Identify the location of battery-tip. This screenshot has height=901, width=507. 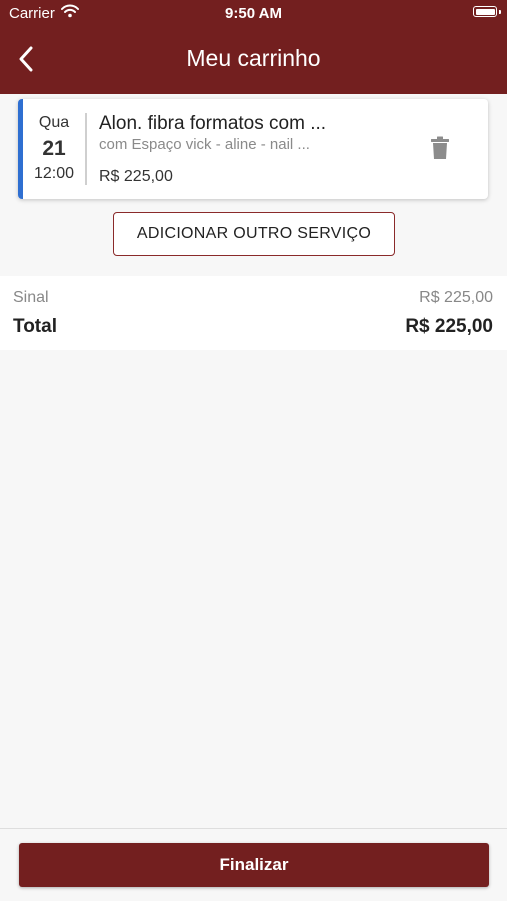
(500, 12).